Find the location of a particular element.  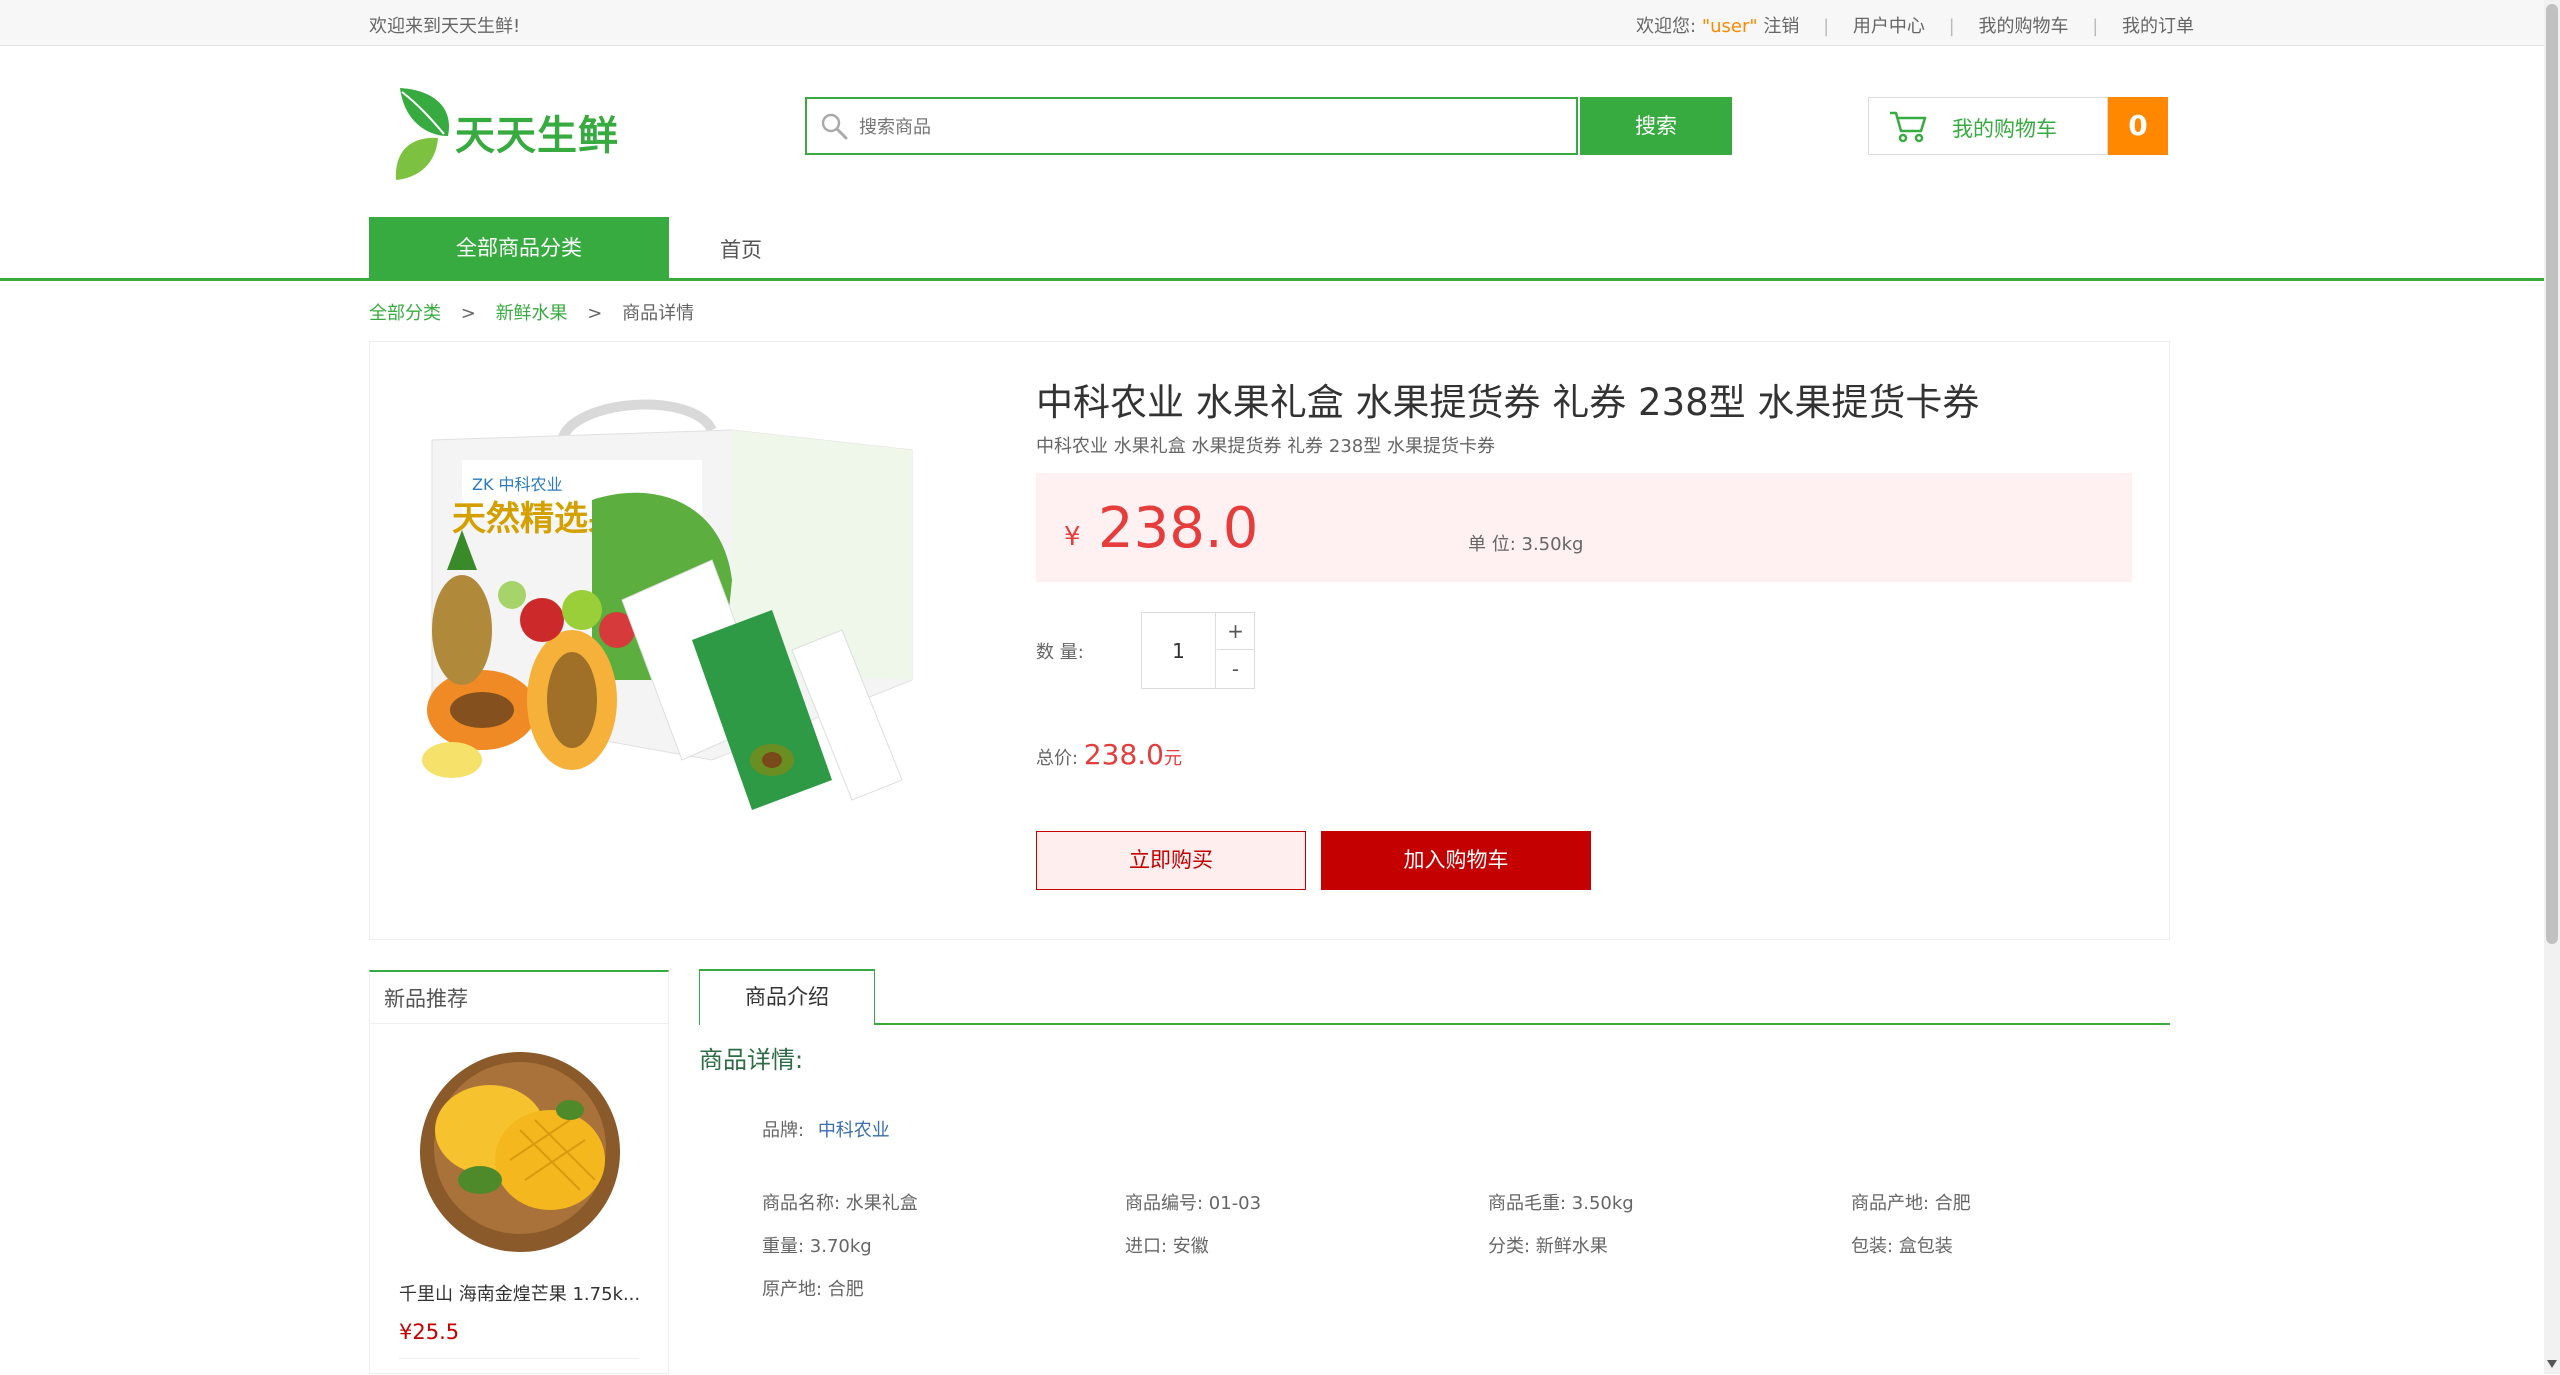

search-input is located at coordinates (1209, 127).